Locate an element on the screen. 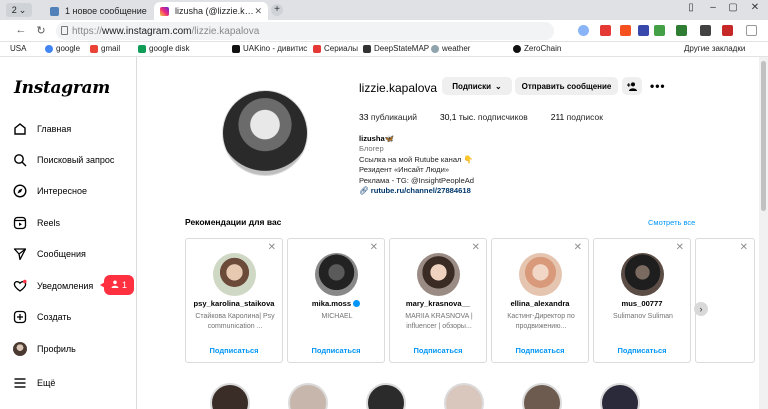 The width and height of the screenshot is (768, 409). bookmark-usa: USA is located at coordinates (18, 48).